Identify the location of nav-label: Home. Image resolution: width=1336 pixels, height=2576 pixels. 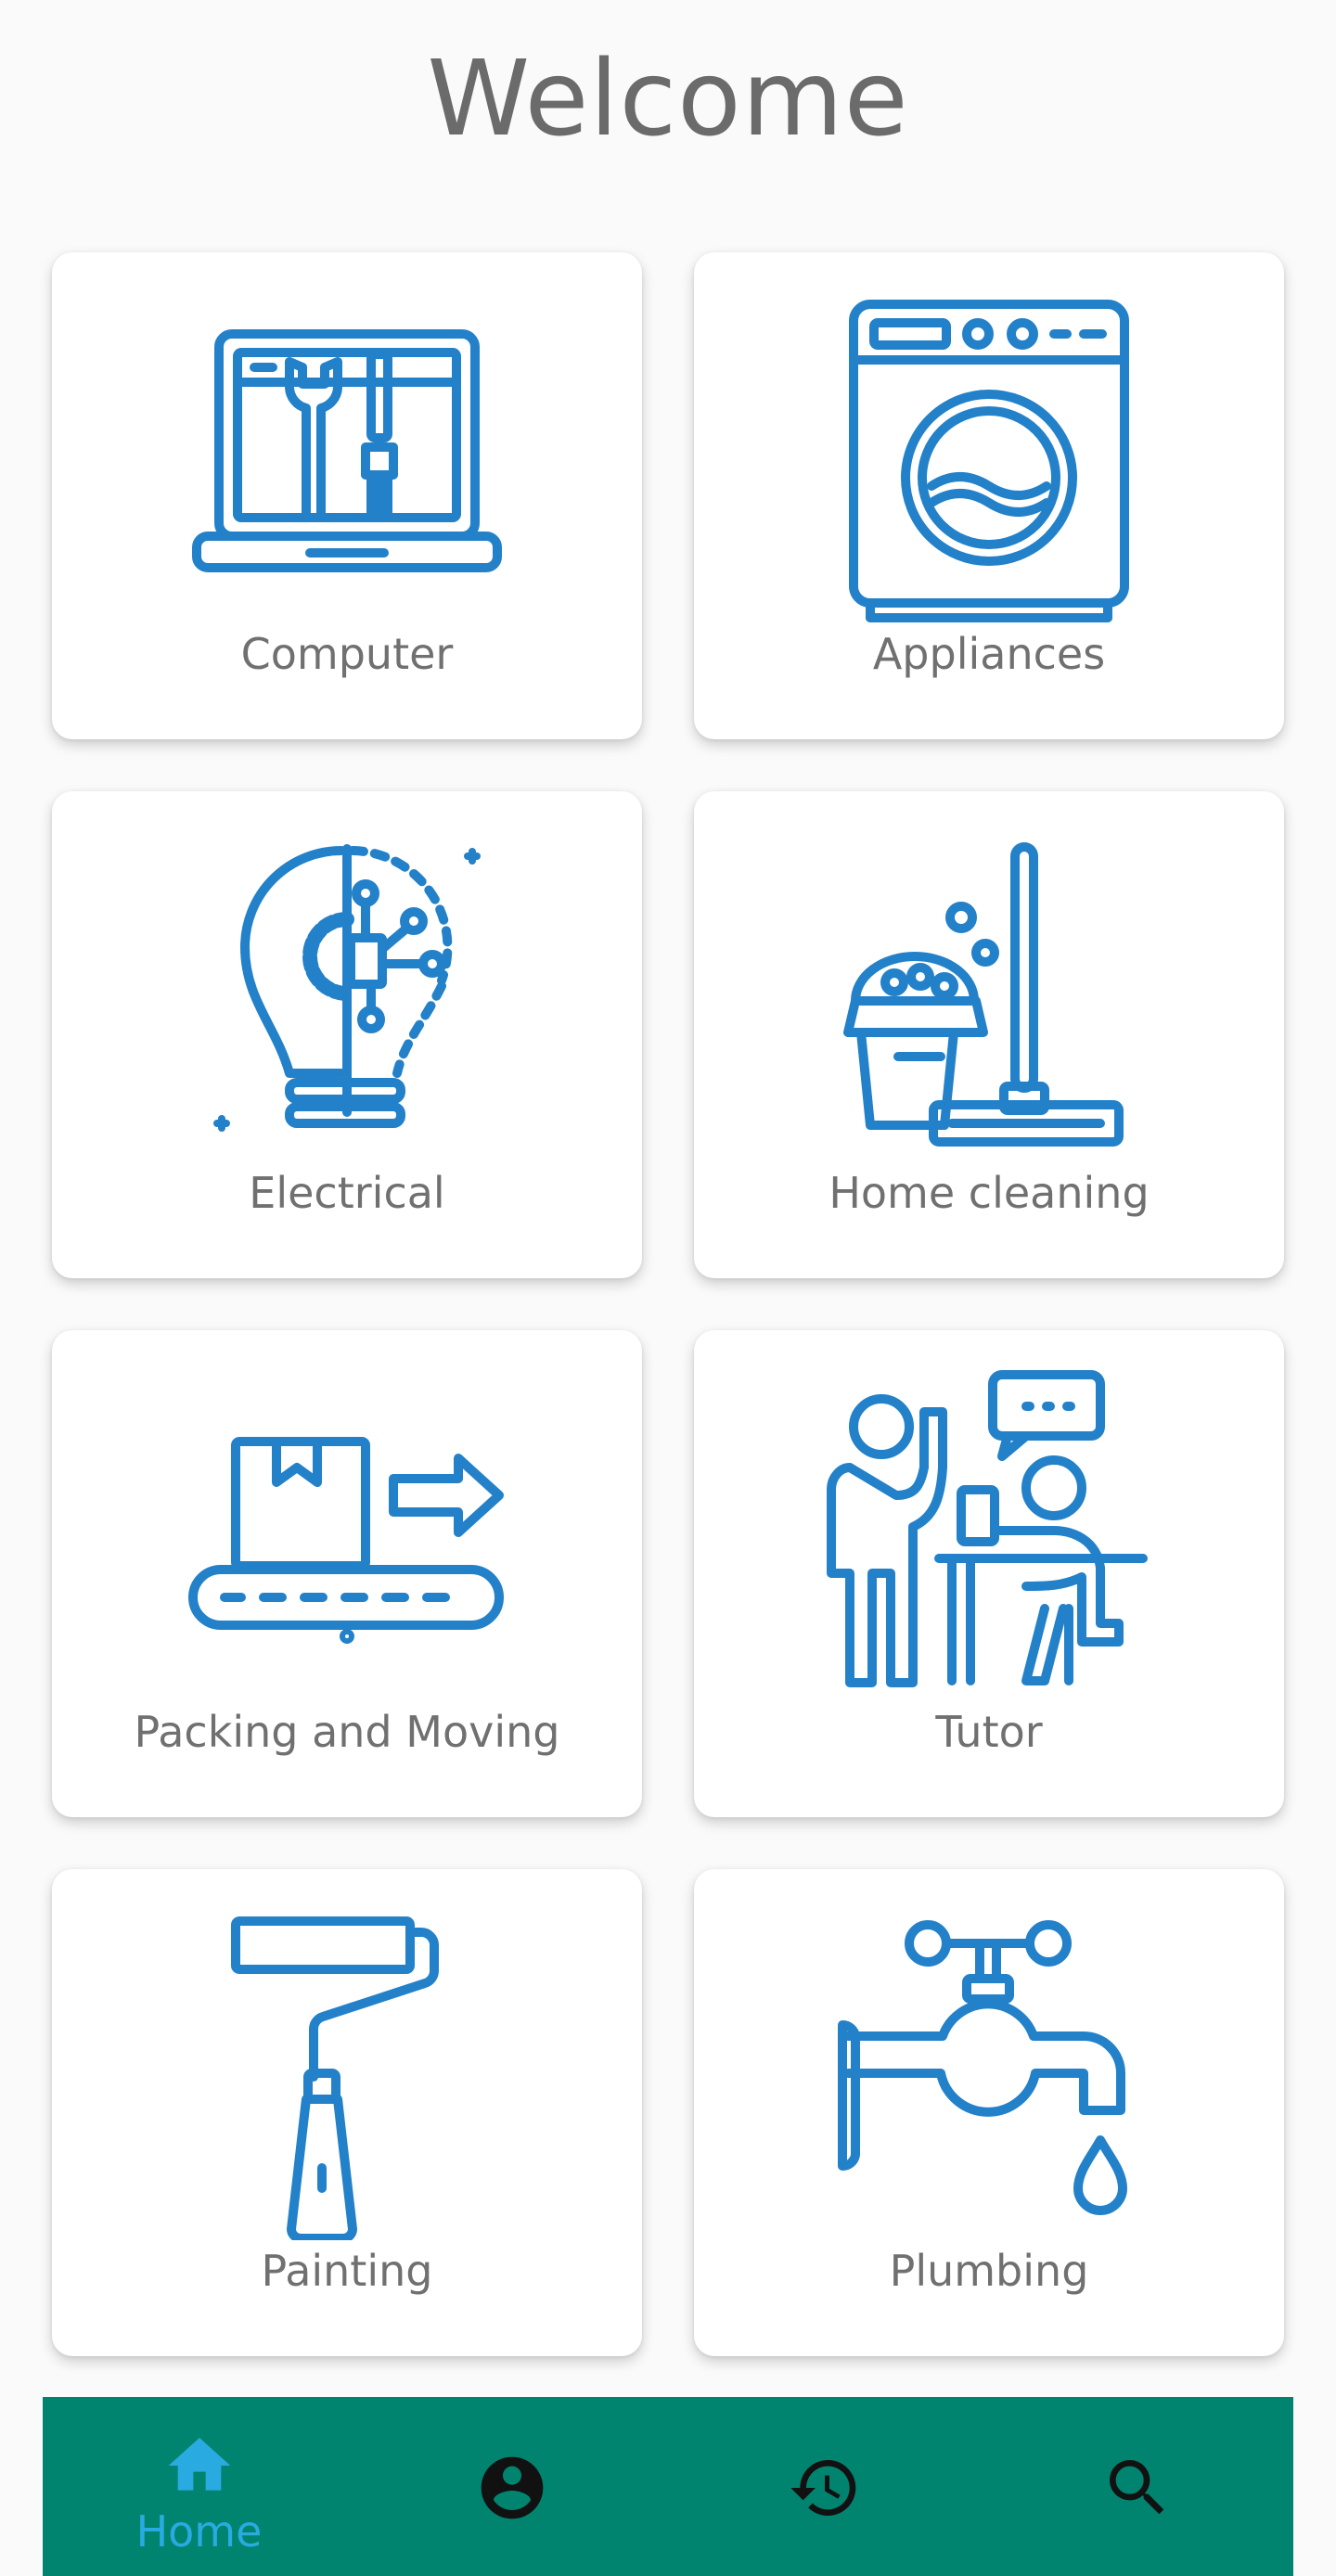
(199, 2531).